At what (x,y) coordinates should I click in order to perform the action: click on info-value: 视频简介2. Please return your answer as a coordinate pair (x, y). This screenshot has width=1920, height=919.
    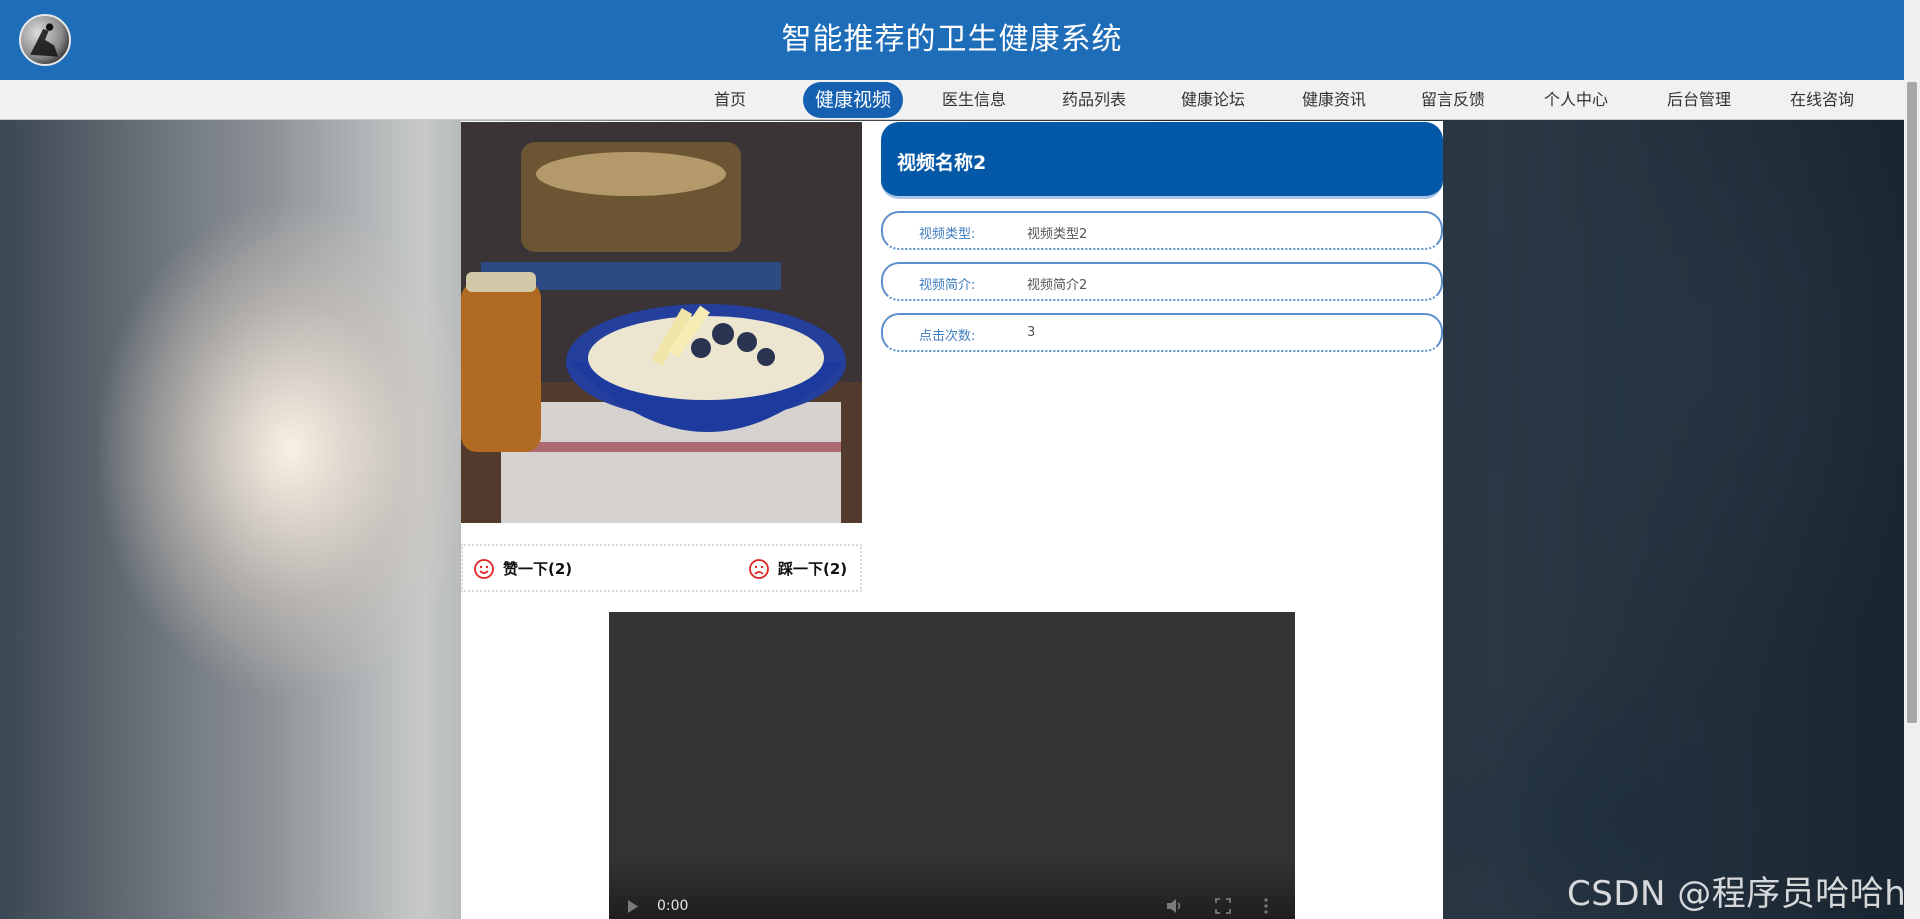
    Looking at the image, I should click on (1057, 285).